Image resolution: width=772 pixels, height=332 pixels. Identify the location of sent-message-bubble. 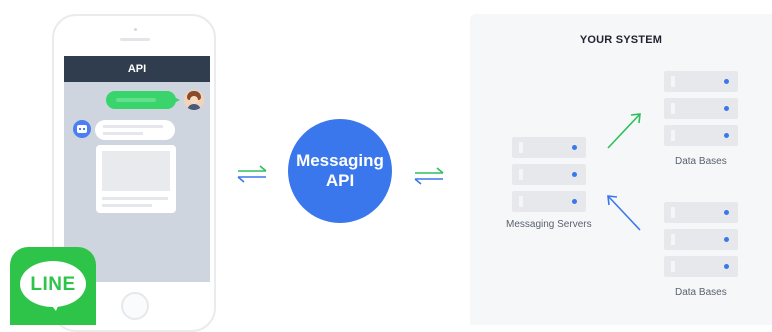
(143, 100).